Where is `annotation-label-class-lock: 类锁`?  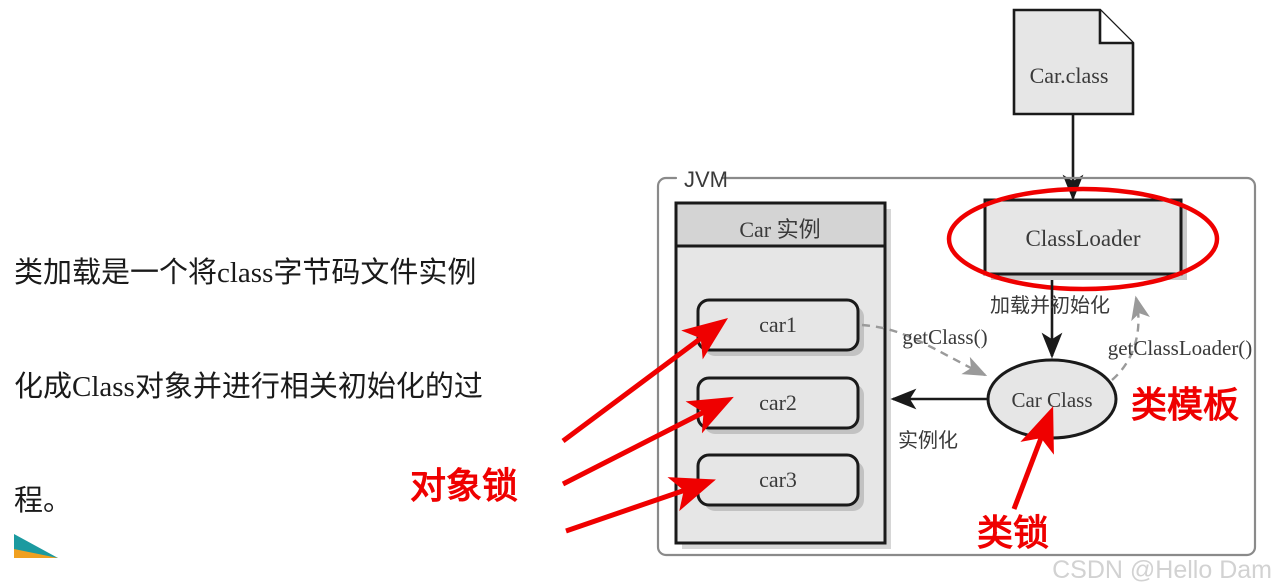 annotation-label-class-lock: 类锁 is located at coordinates (1013, 533).